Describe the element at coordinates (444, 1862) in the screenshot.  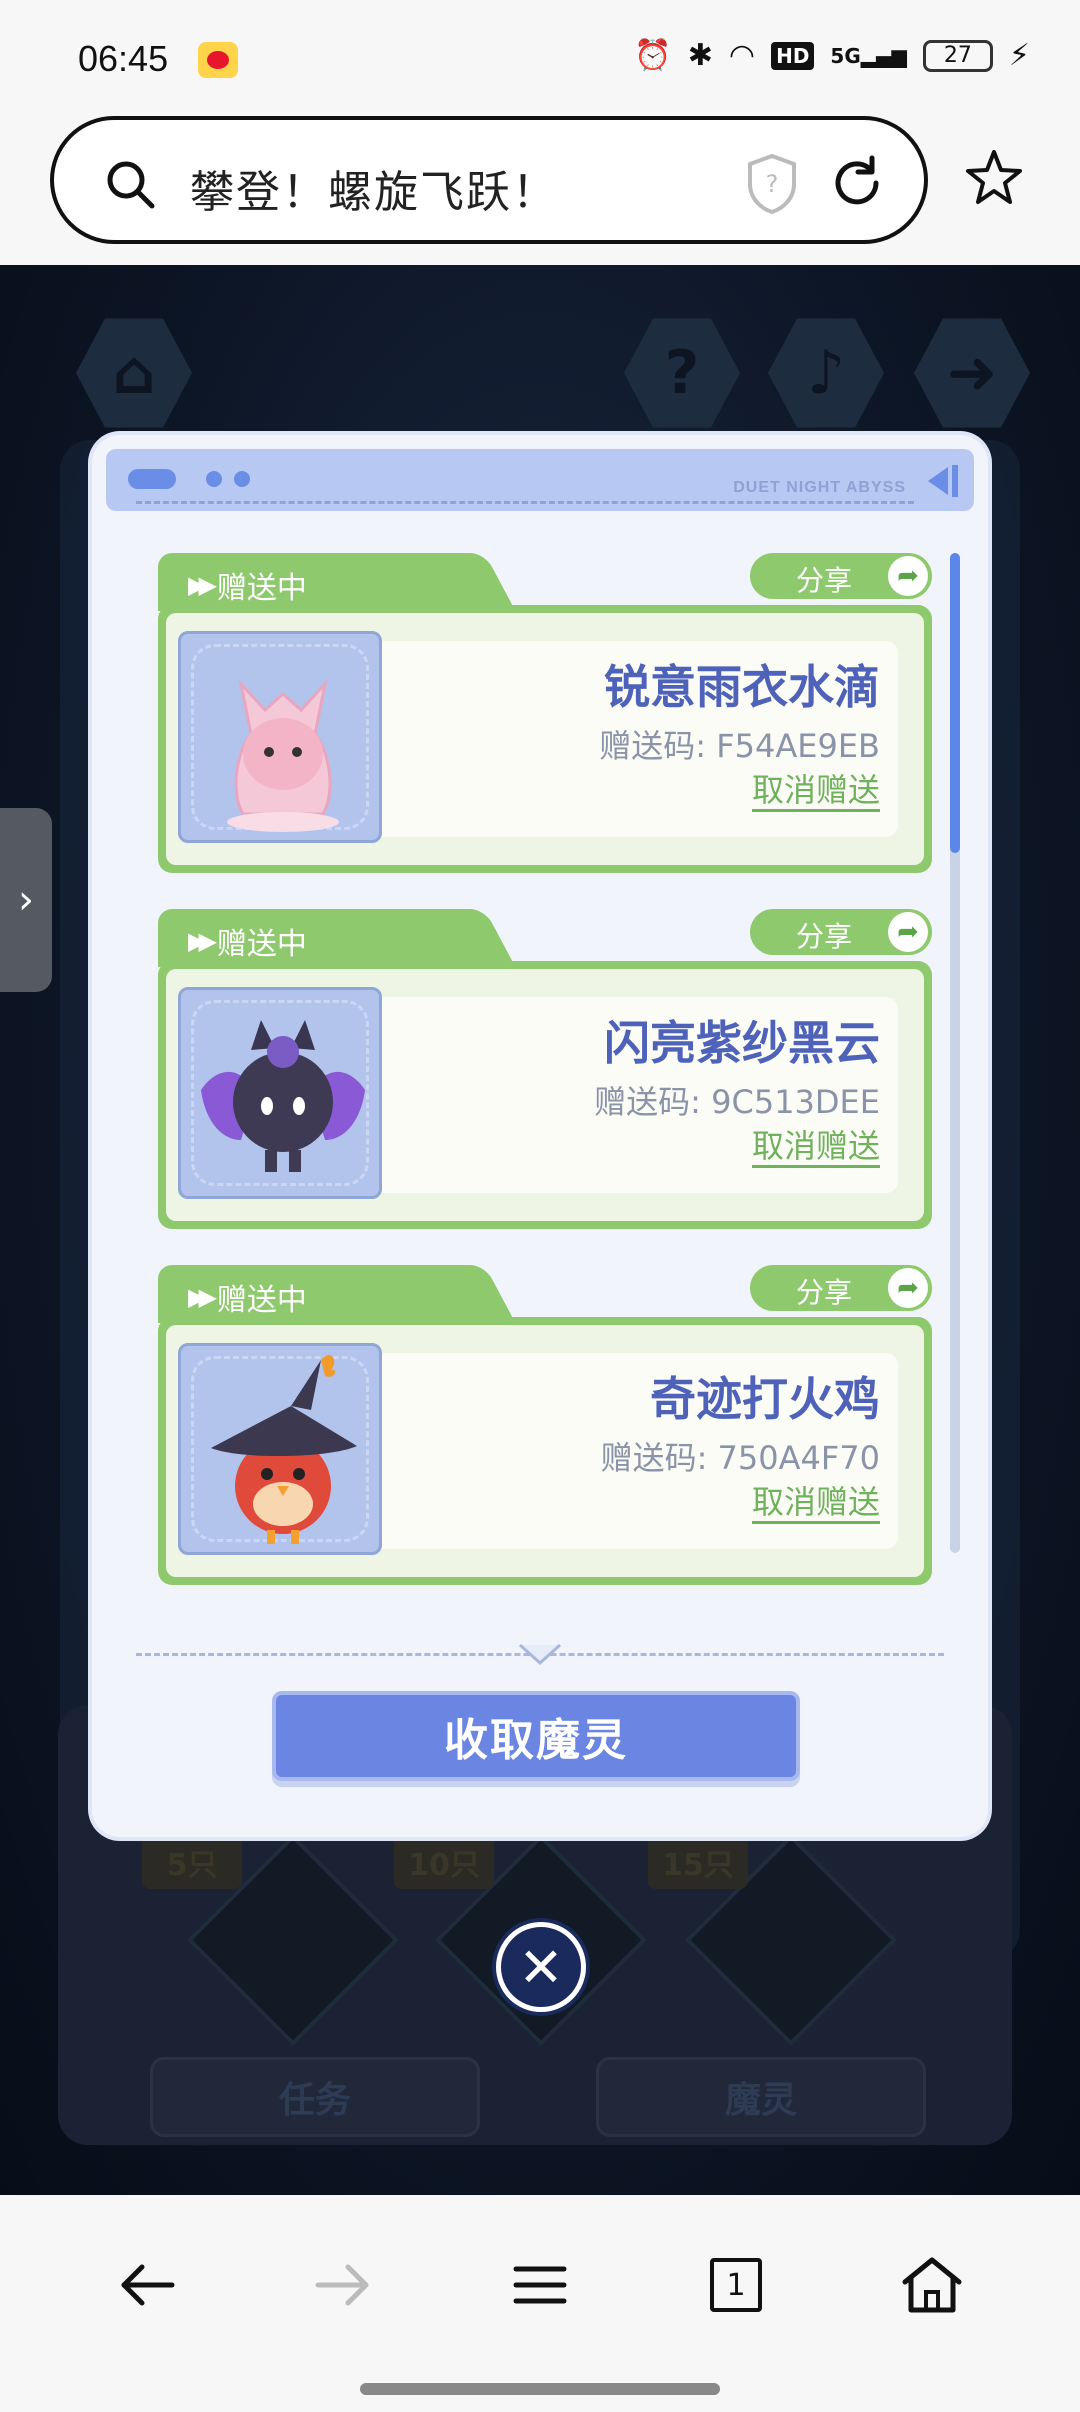
I see `count-badge: 10只` at that location.